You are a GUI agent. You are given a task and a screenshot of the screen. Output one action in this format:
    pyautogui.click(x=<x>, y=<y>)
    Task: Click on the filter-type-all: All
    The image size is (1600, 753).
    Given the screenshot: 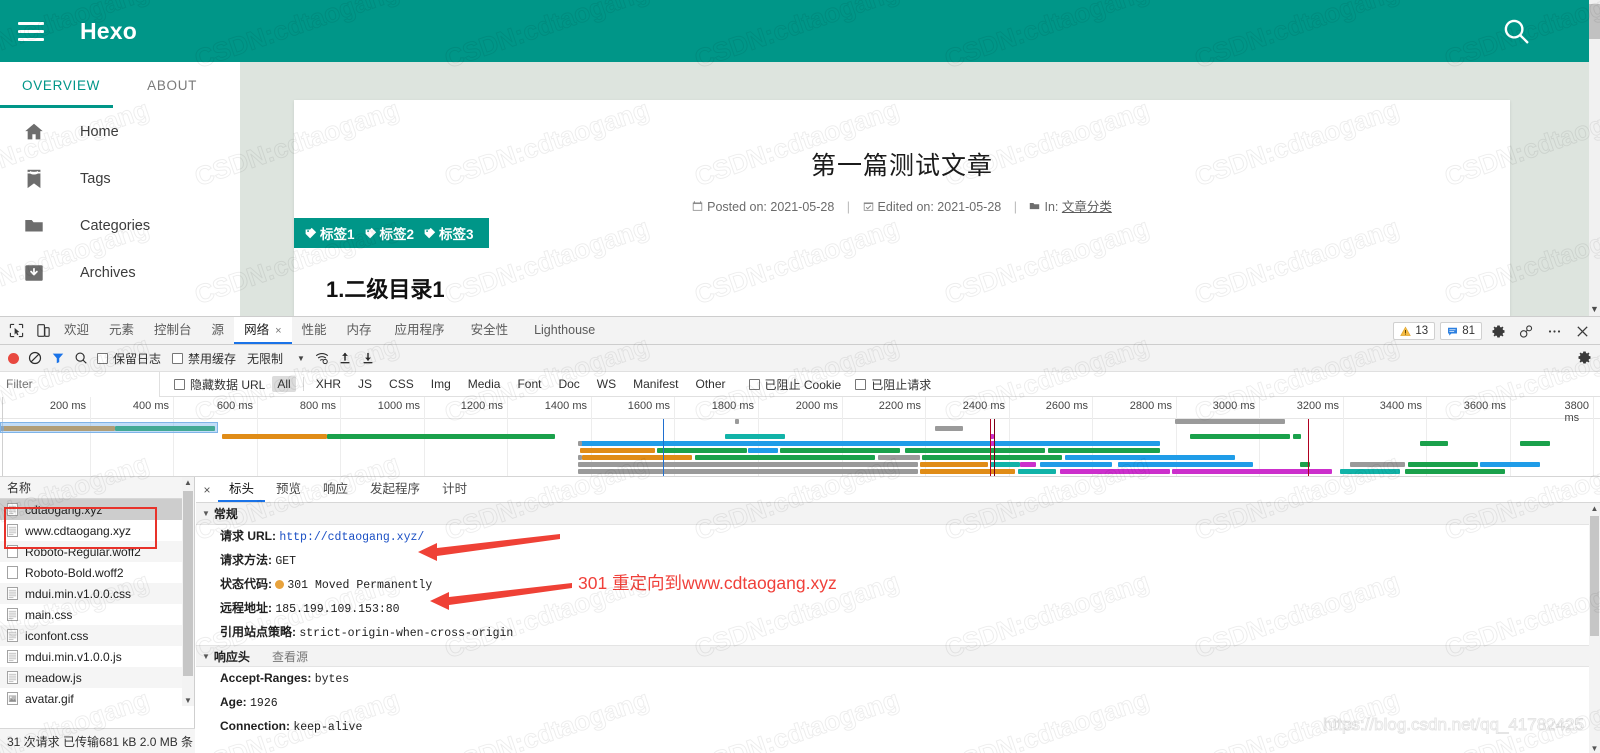 What is the action you would take?
    pyautogui.click(x=284, y=384)
    